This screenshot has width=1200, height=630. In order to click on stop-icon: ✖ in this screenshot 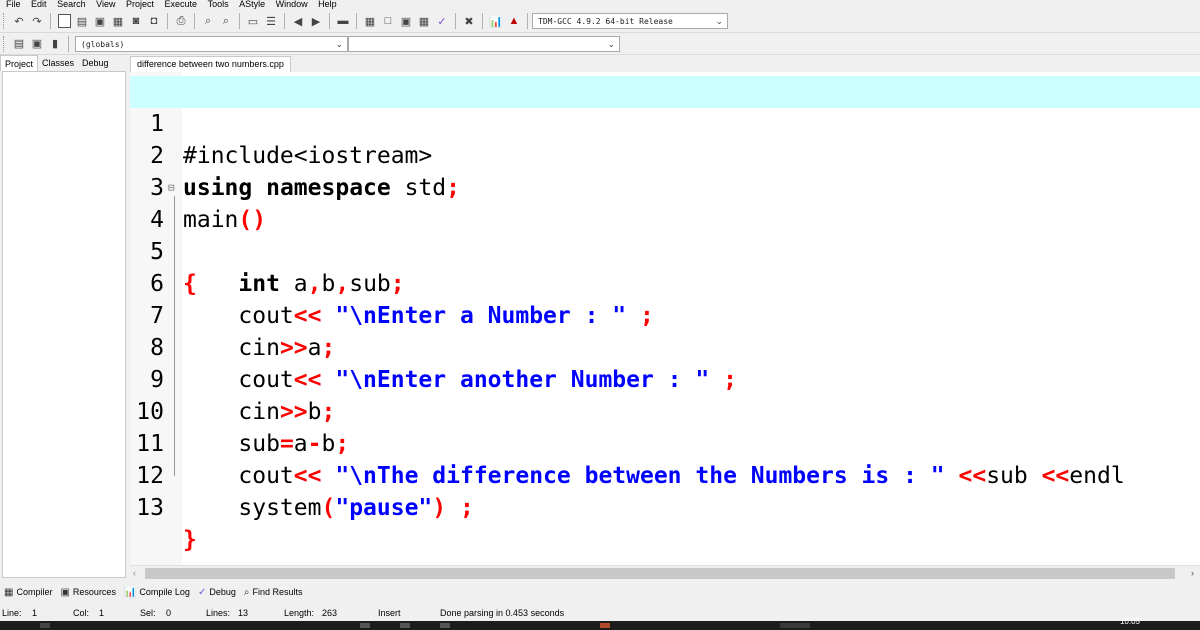, I will do `click(469, 21)`.